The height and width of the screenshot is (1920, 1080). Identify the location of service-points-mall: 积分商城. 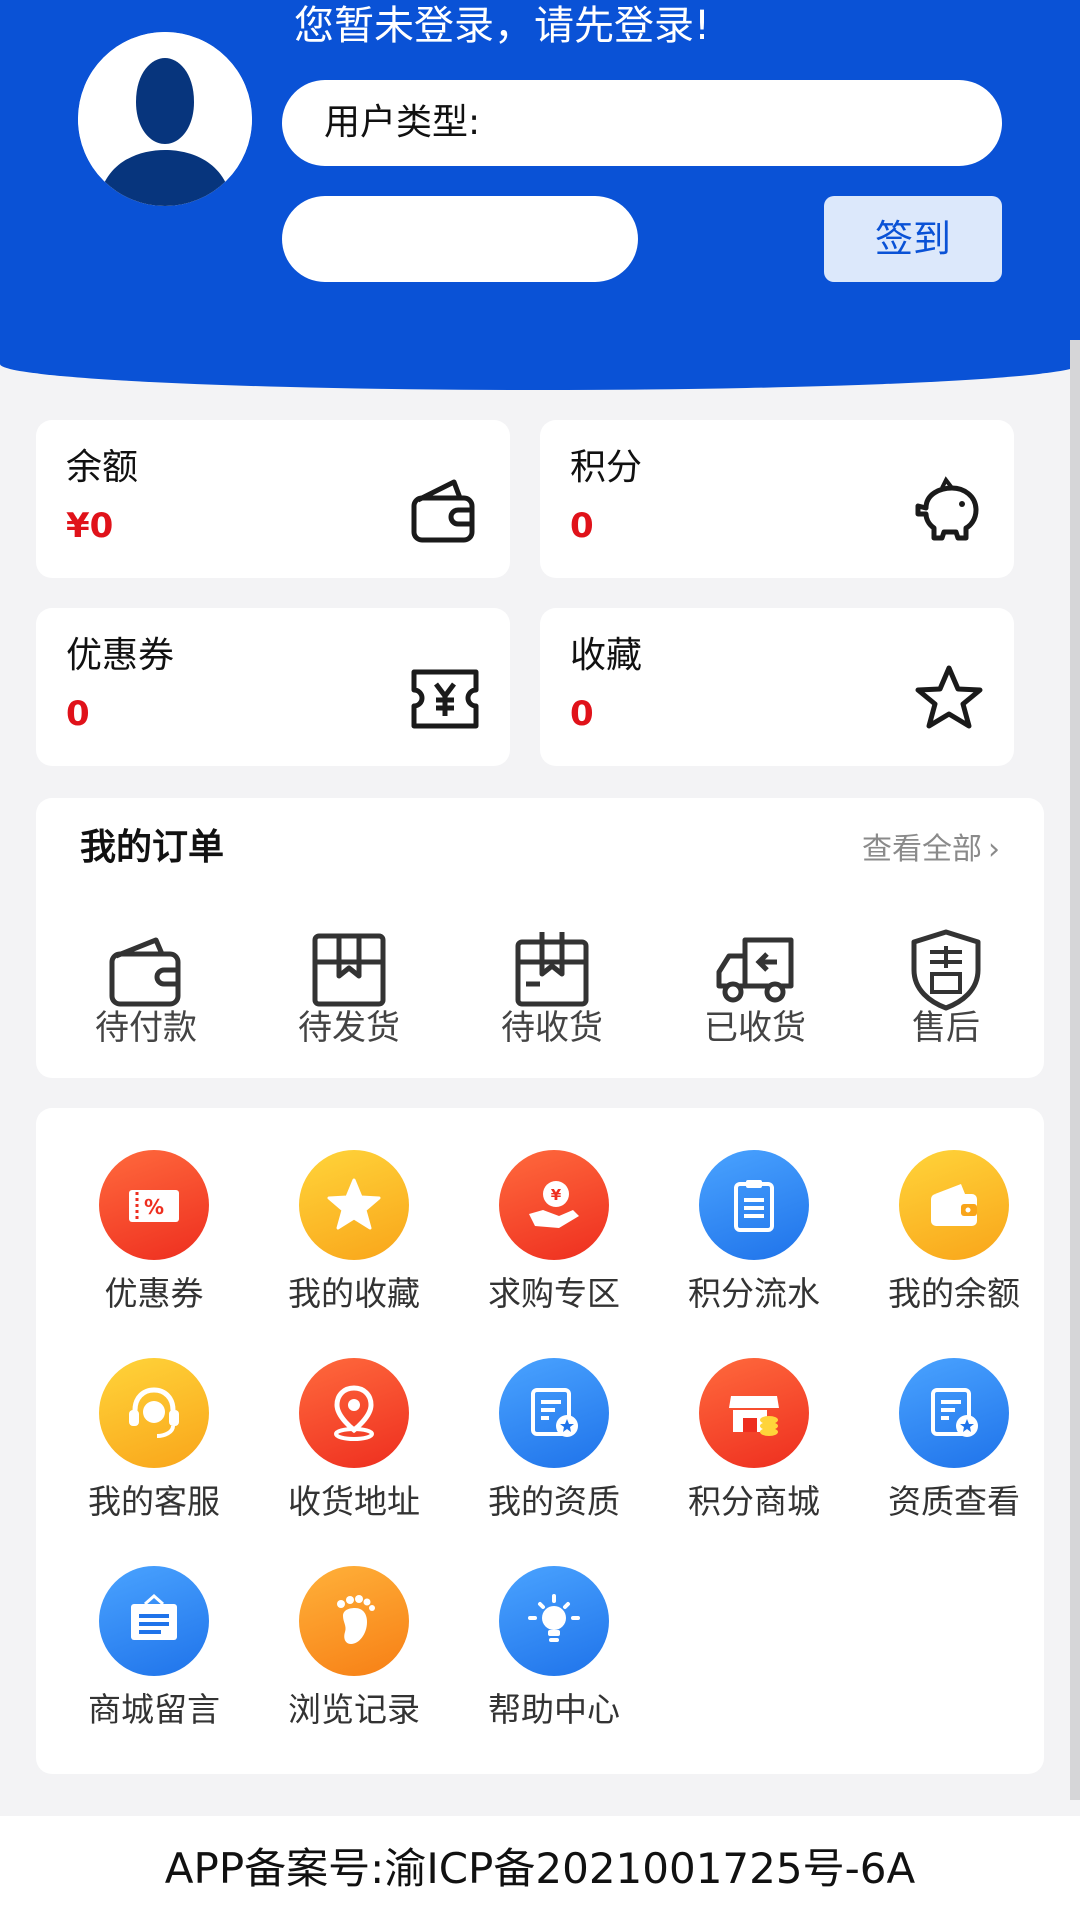
(754, 1441).